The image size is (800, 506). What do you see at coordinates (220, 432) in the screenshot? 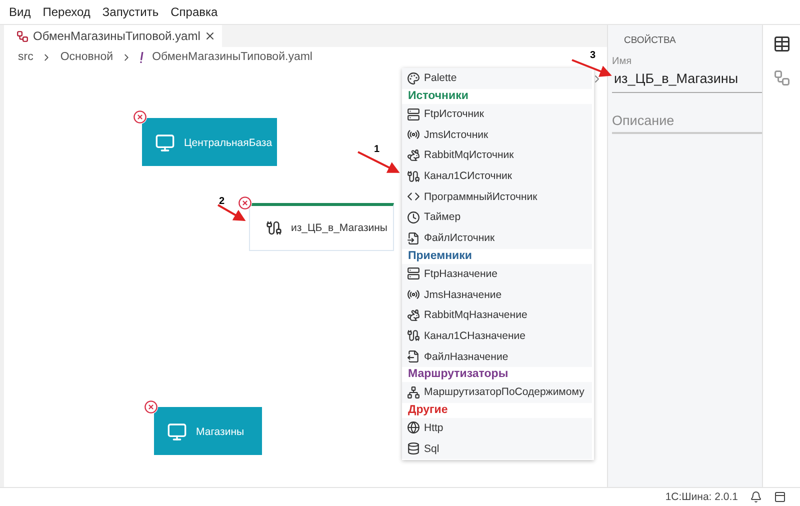
I see `node-label: Магазины` at bounding box center [220, 432].